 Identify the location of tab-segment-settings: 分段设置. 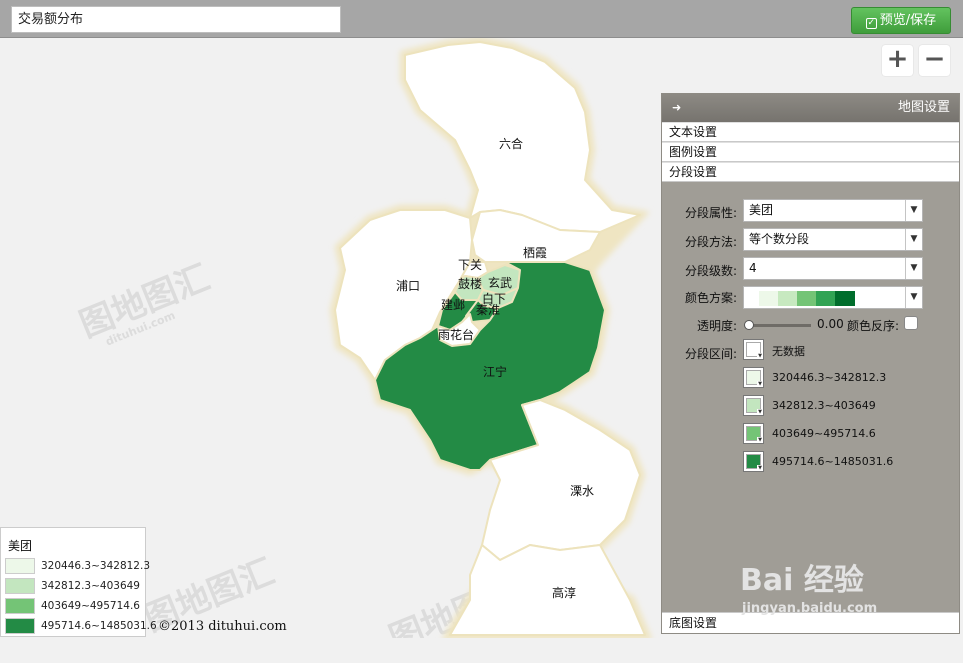
(810, 172).